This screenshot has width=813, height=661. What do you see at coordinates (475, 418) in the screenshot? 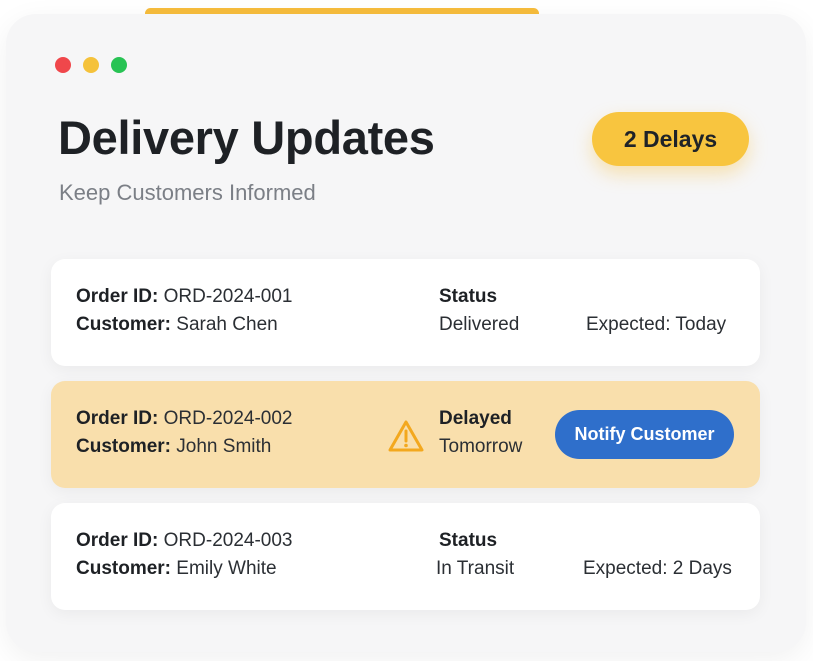
I see `delayed-status-label: Delayed` at bounding box center [475, 418].